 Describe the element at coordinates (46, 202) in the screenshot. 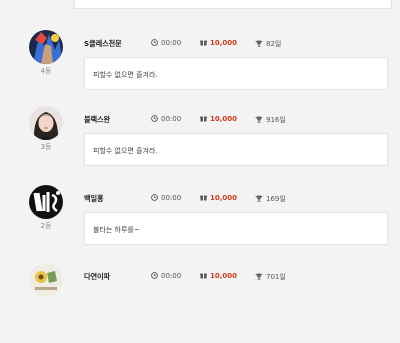

I see `calligraphy-avatar` at that location.